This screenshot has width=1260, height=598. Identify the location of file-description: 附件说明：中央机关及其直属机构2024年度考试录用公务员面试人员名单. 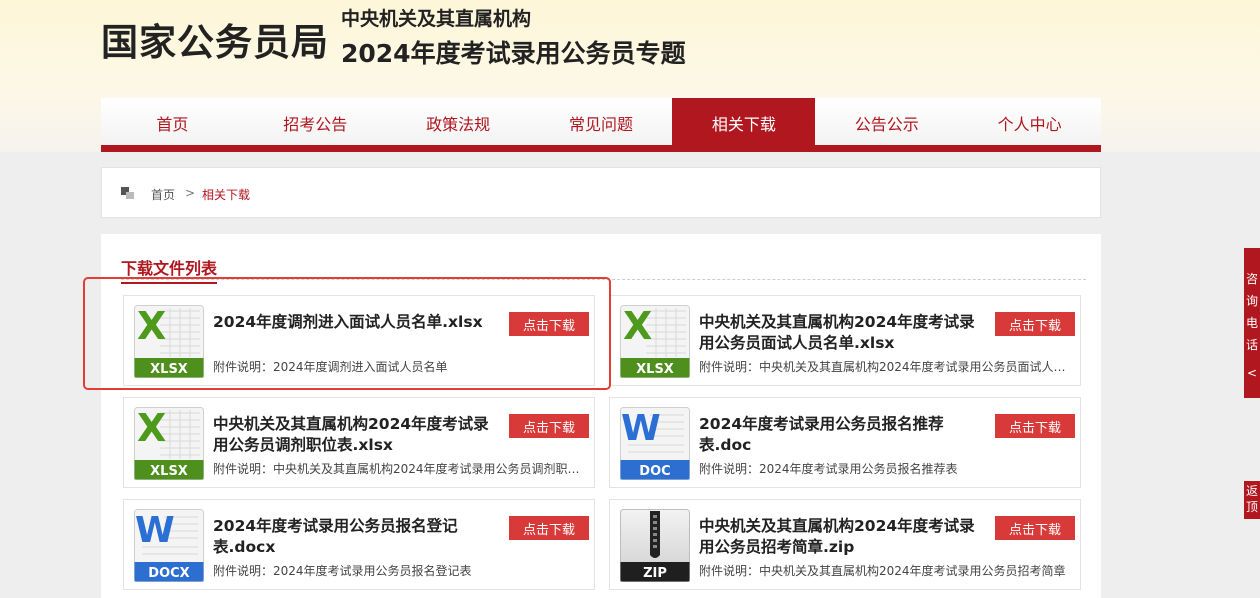
(886, 367).